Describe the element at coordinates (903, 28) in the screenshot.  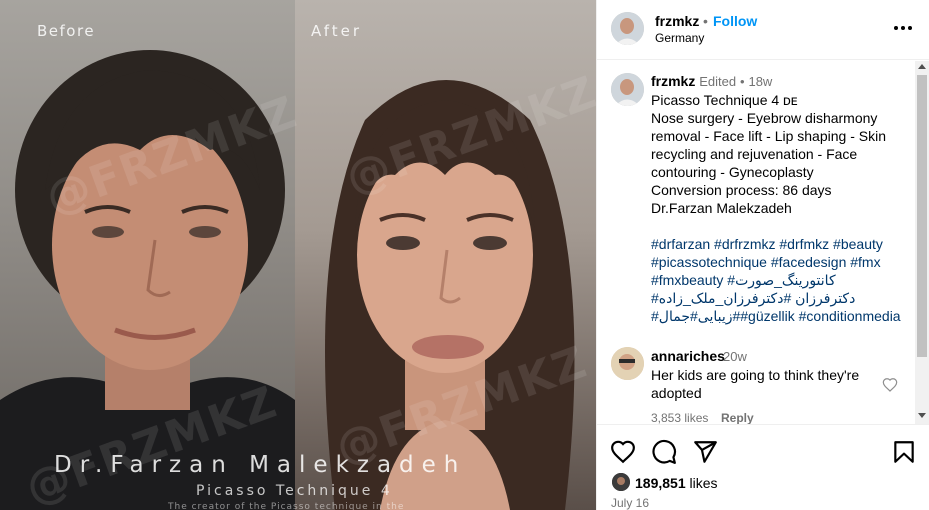
I see `more-horizontal-icon` at that location.